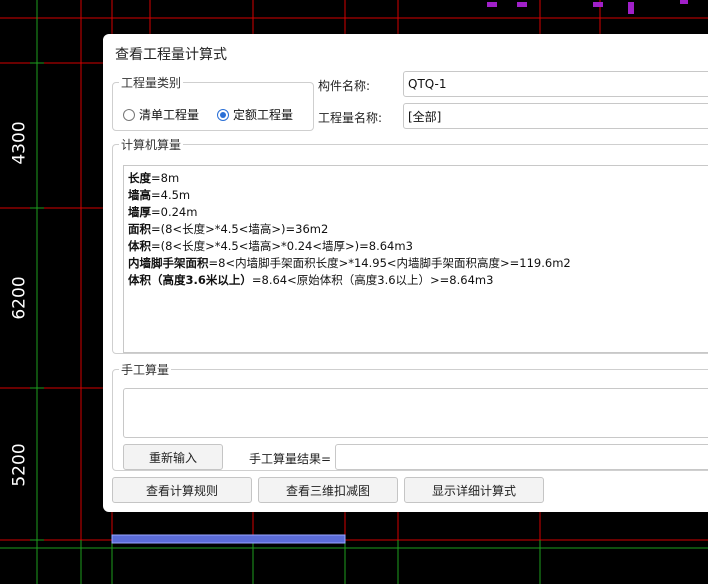  Describe the element at coordinates (145, 370) in the screenshot. I see `manual-calculation-legend: 手工算量` at that location.